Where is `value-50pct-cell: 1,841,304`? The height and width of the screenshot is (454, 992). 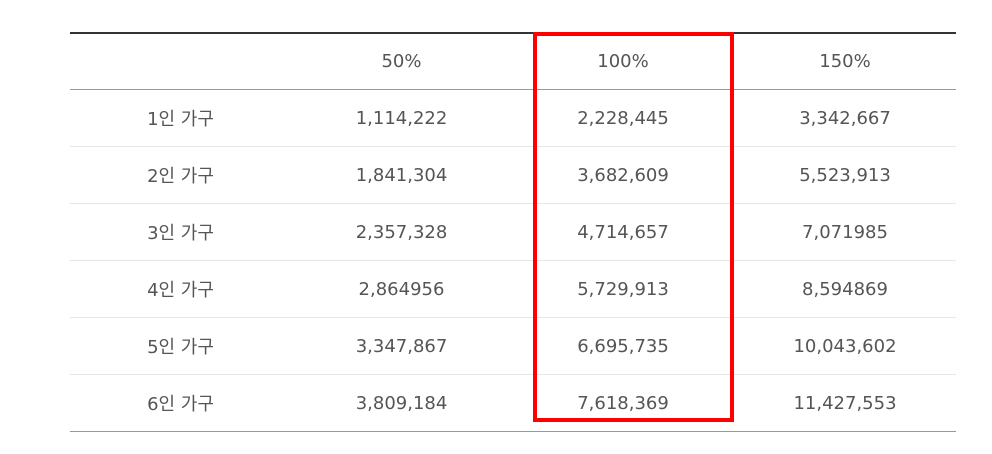 value-50pct-cell: 1,841,304 is located at coordinates (401, 175).